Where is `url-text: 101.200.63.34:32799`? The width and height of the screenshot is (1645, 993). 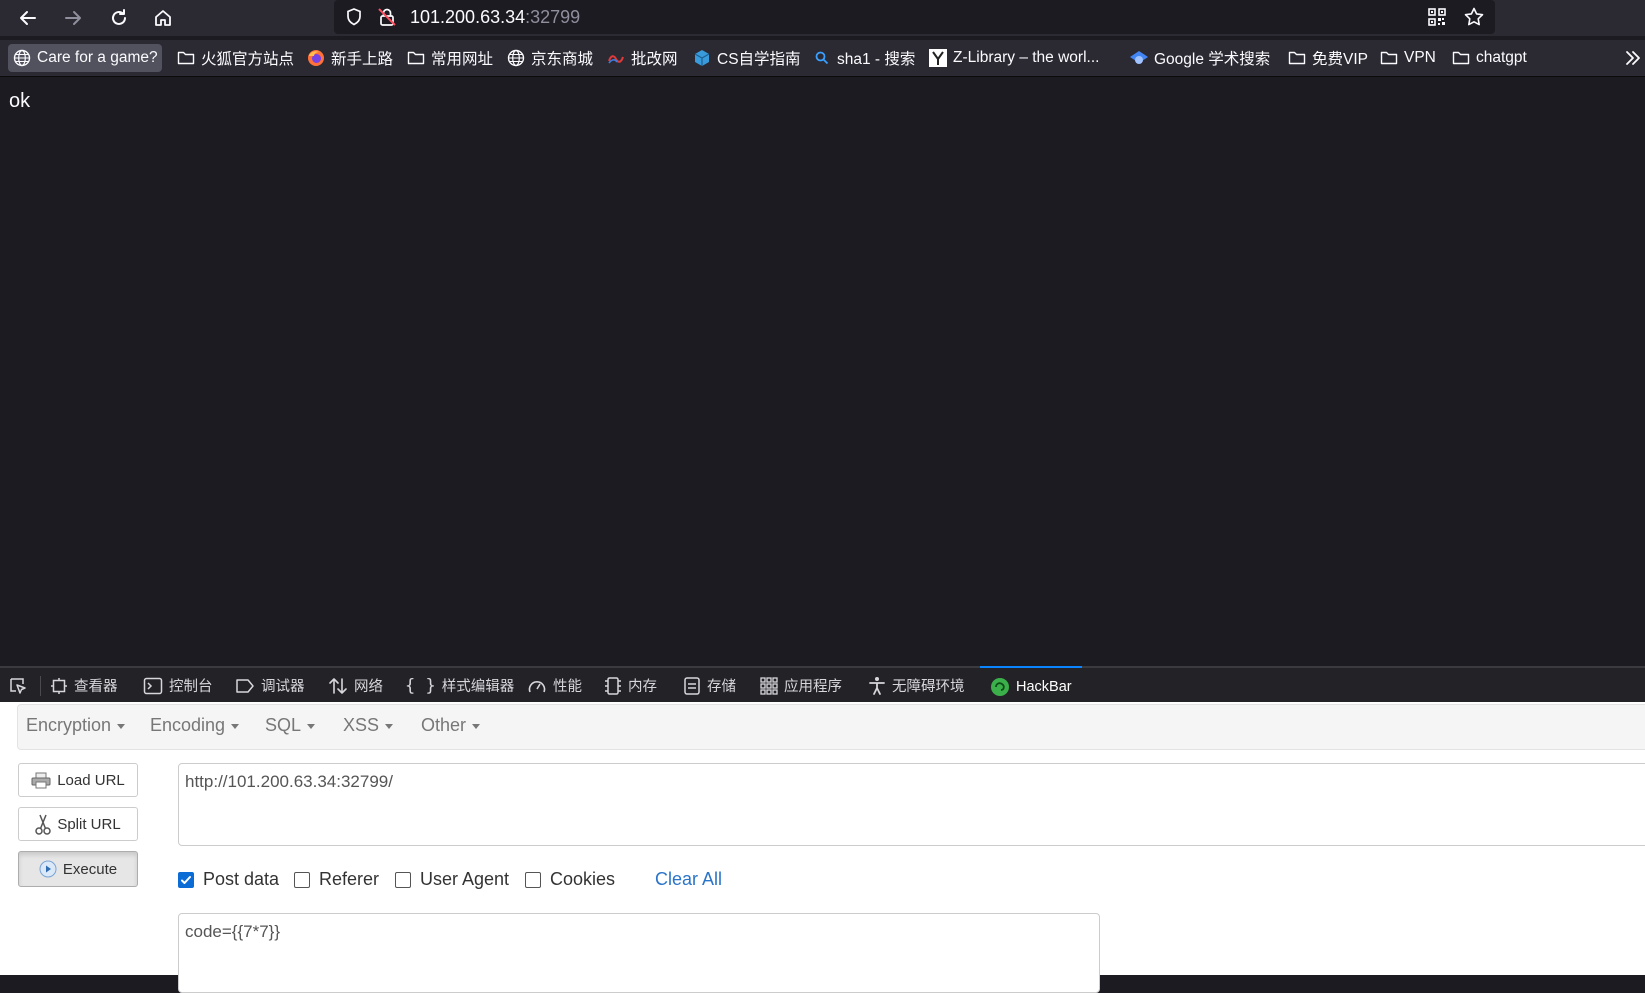
url-text: 101.200.63.34:32799 is located at coordinates (495, 17).